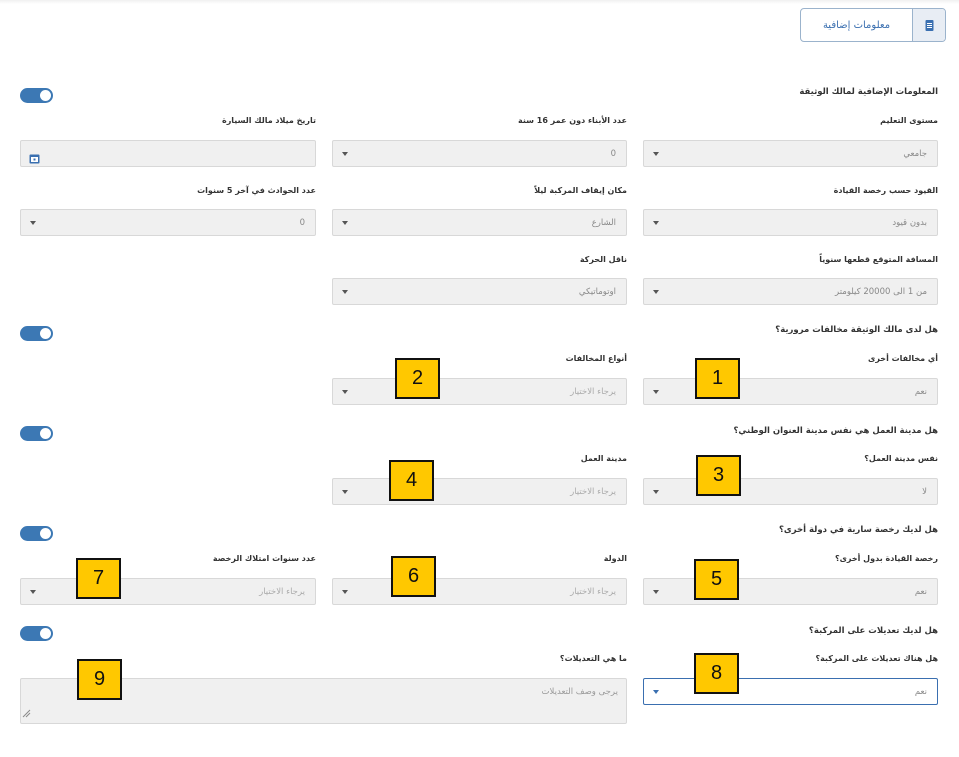 The image size is (959, 757). Describe the element at coordinates (479, 391) in the screenshot. I see `violation-types-select: يرجاء الاختيار` at that location.